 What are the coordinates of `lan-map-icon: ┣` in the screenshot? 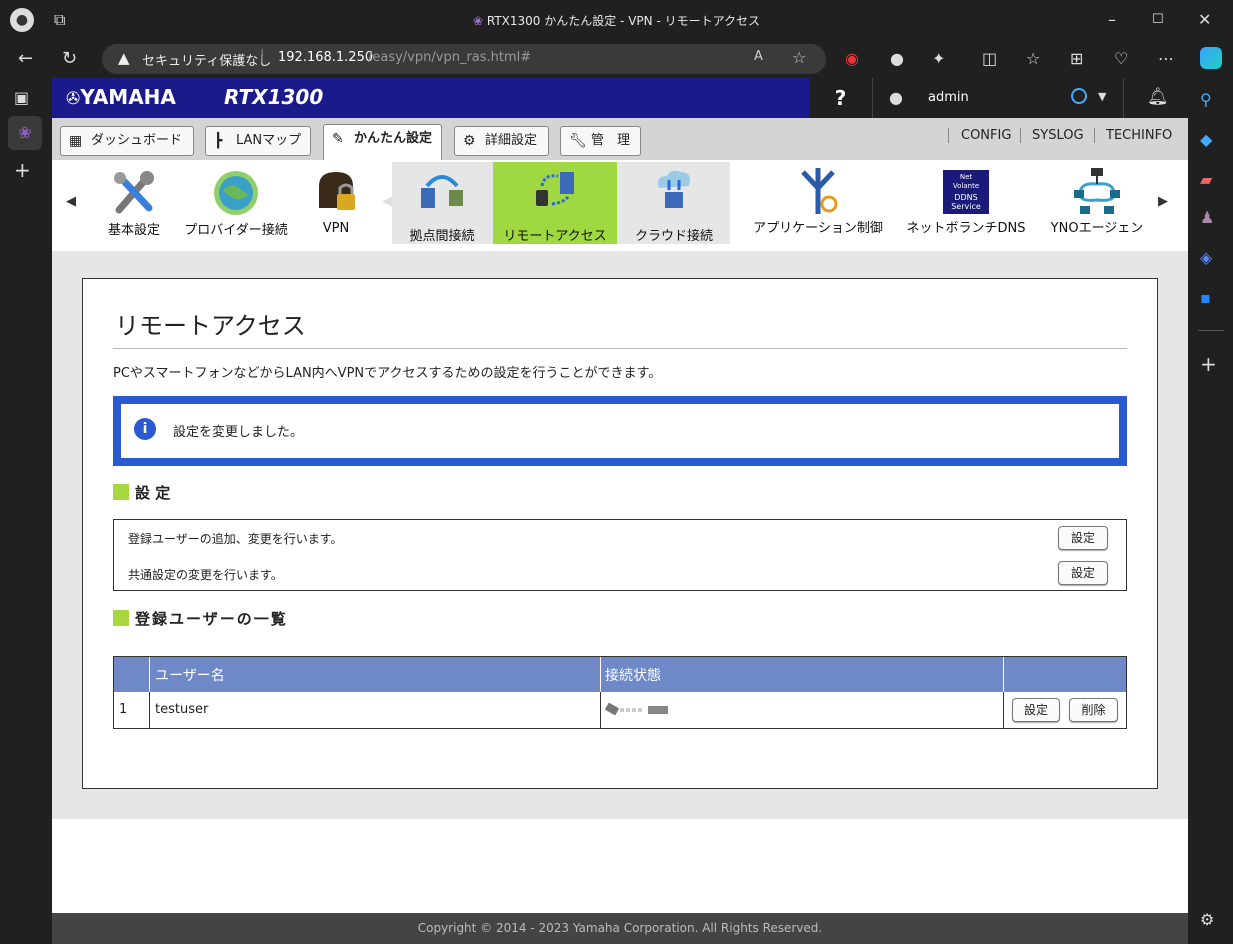 It's located at (218, 141).